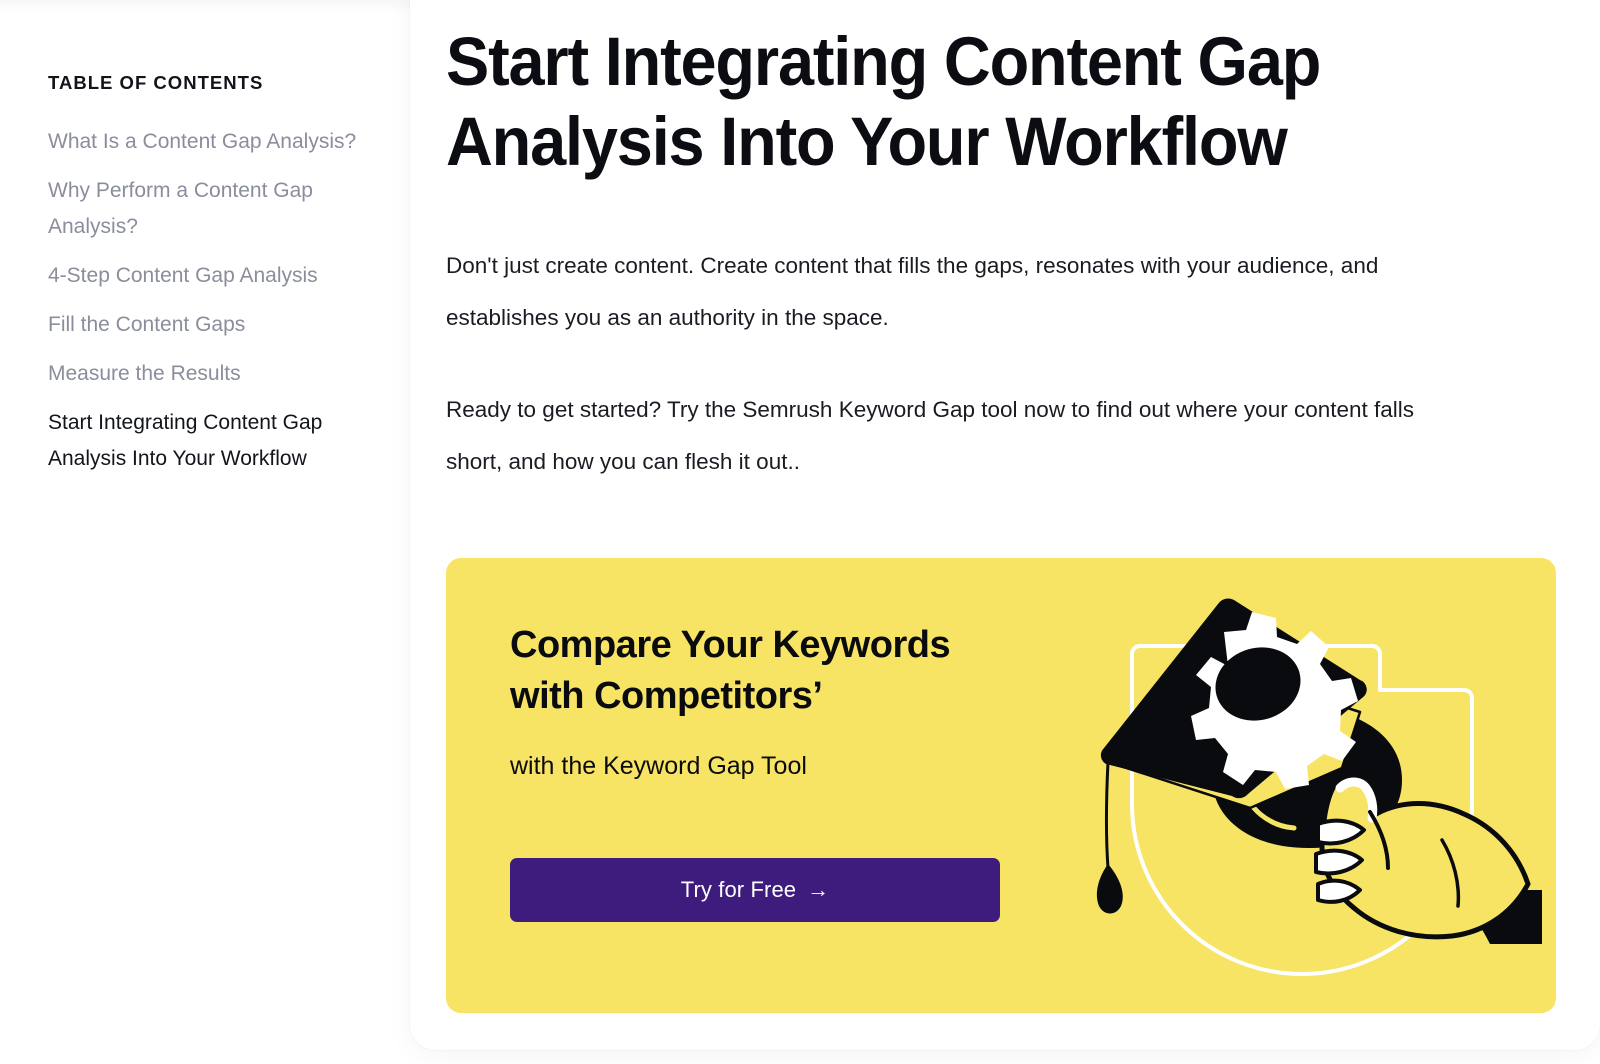 The image size is (1600, 1064). I want to click on toc-heading: TABLE OF CONTENTS, so click(156, 82).